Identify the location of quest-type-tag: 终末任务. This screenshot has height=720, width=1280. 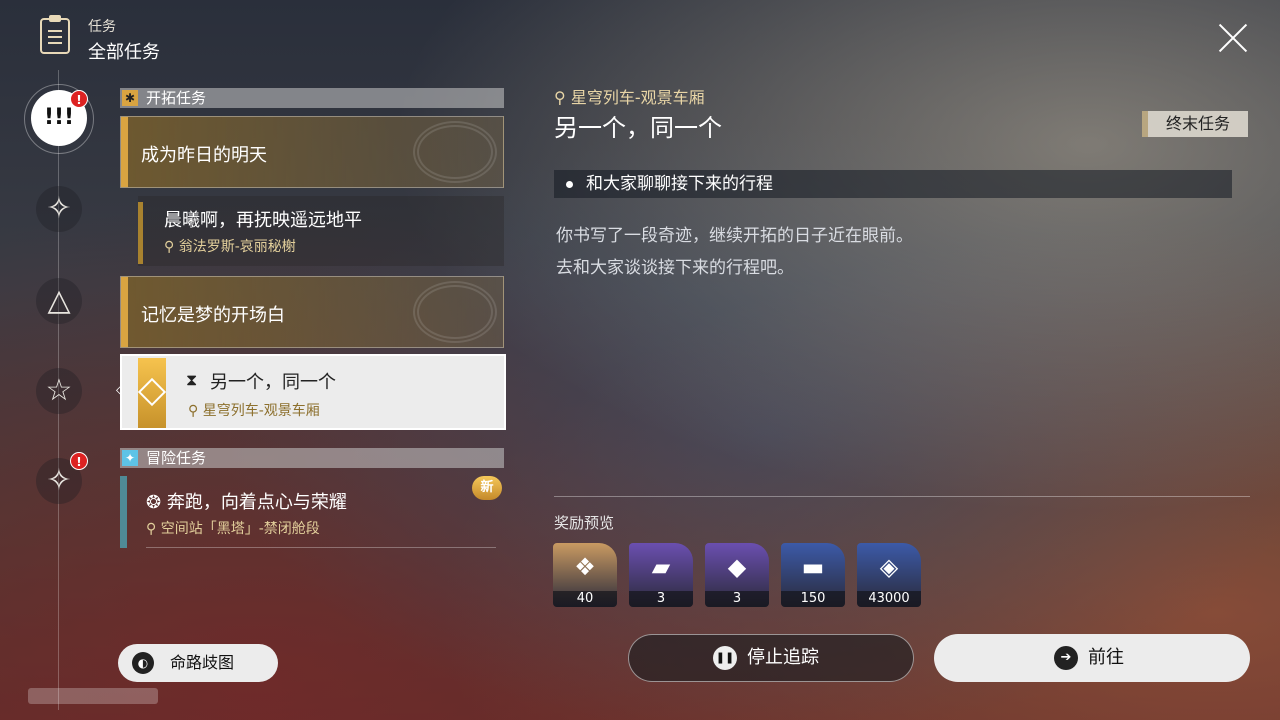
(1195, 124).